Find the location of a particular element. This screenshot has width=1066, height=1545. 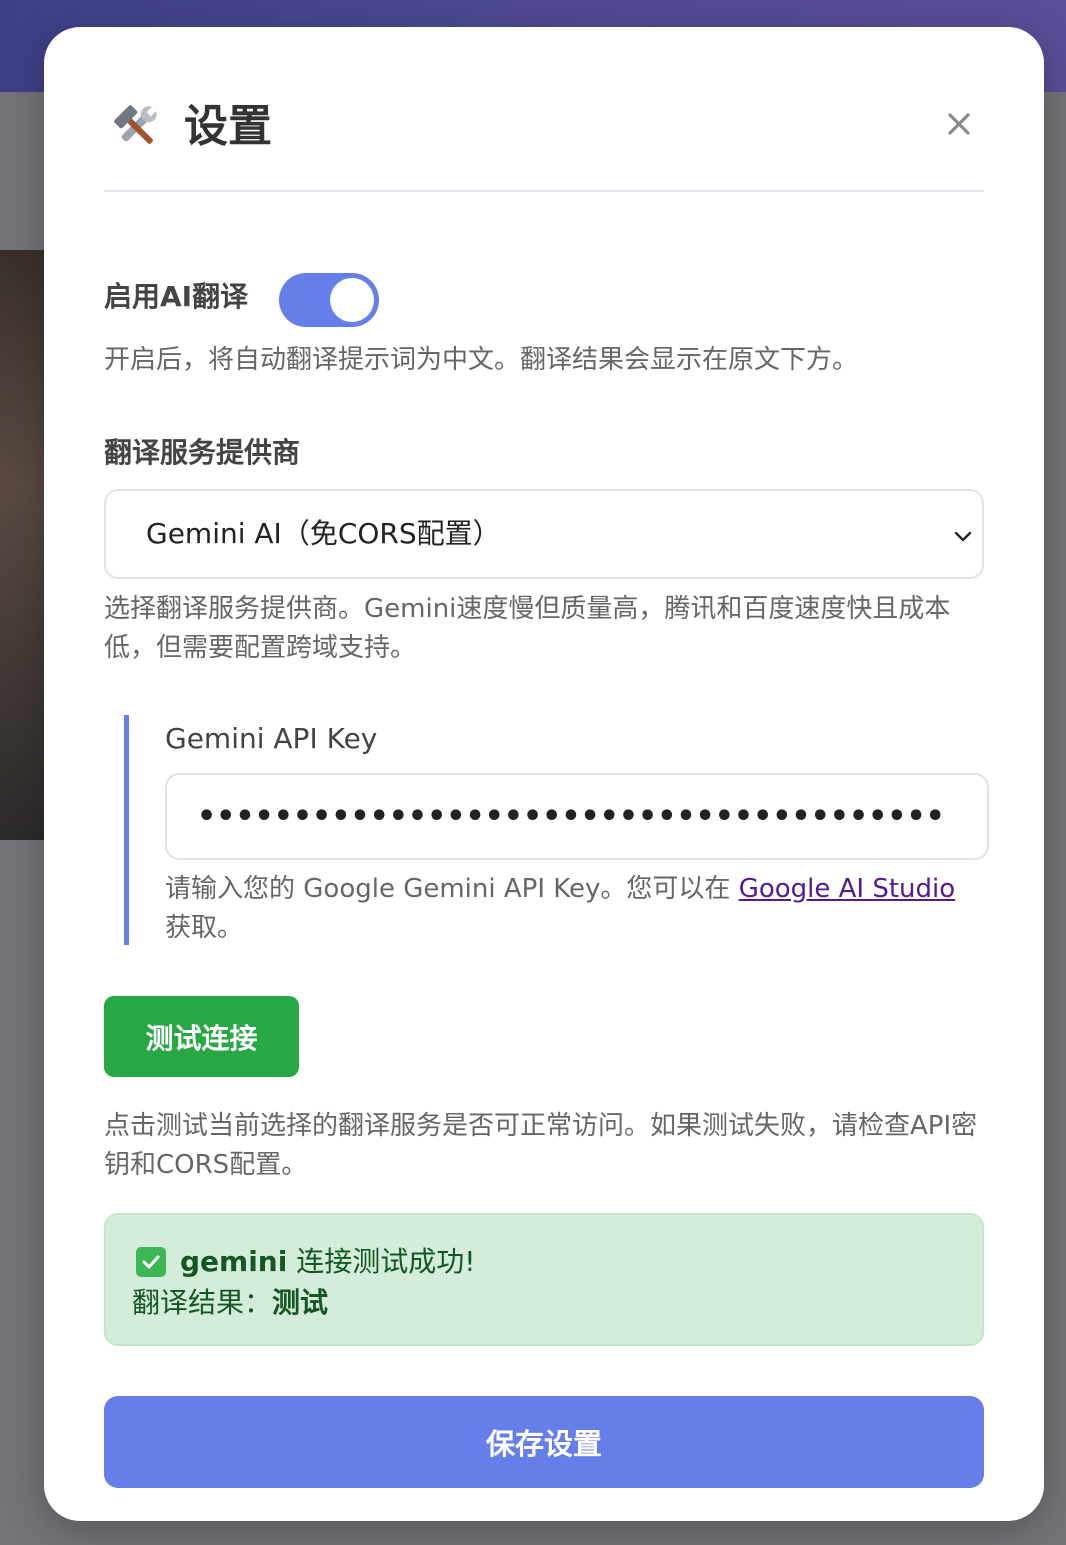

enable-ai-toggle is located at coordinates (329, 300).